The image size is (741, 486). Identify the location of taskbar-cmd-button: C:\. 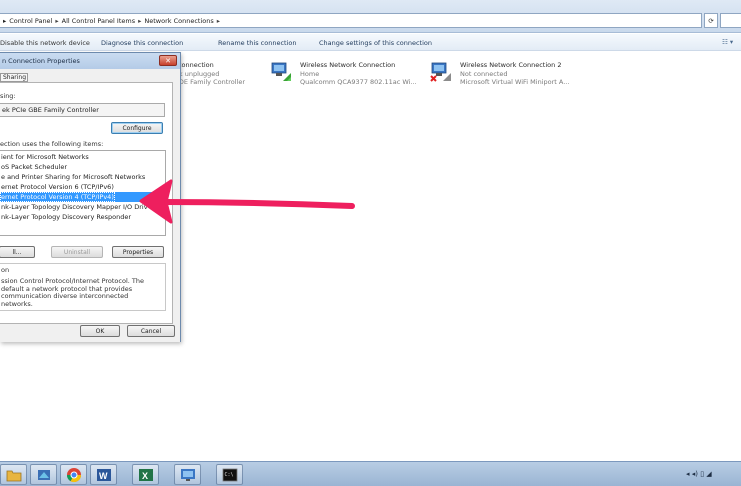
(229, 474).